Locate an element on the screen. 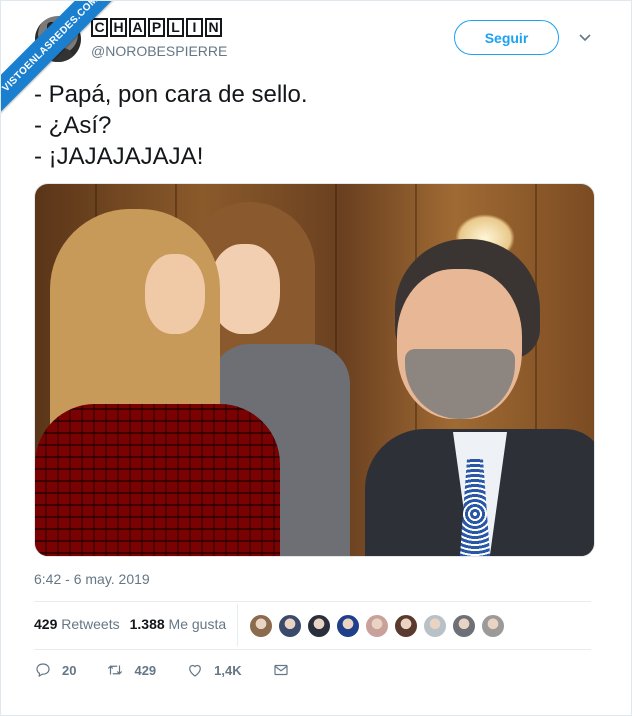  like-count: 1,4K is located at coordinates (228, 670).